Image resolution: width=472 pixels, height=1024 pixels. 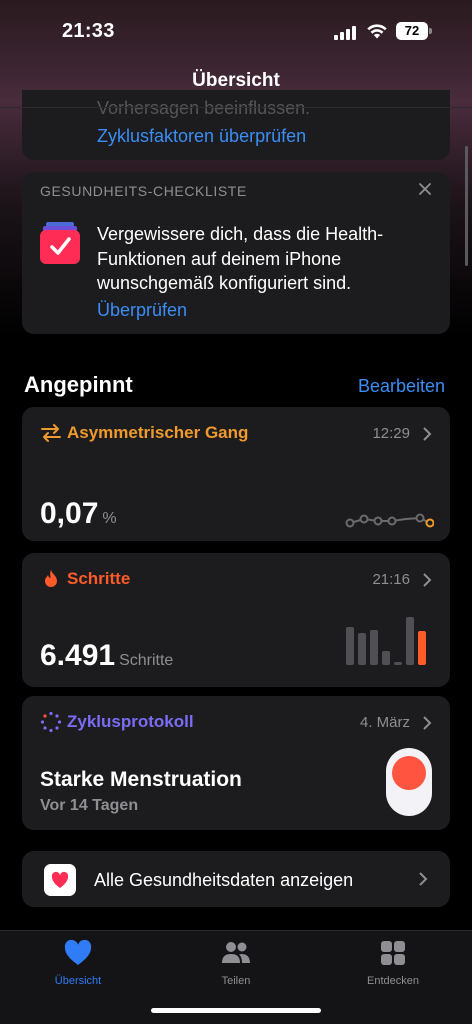 I want to click on status-time: 21:33, so click(x=88, y=31).